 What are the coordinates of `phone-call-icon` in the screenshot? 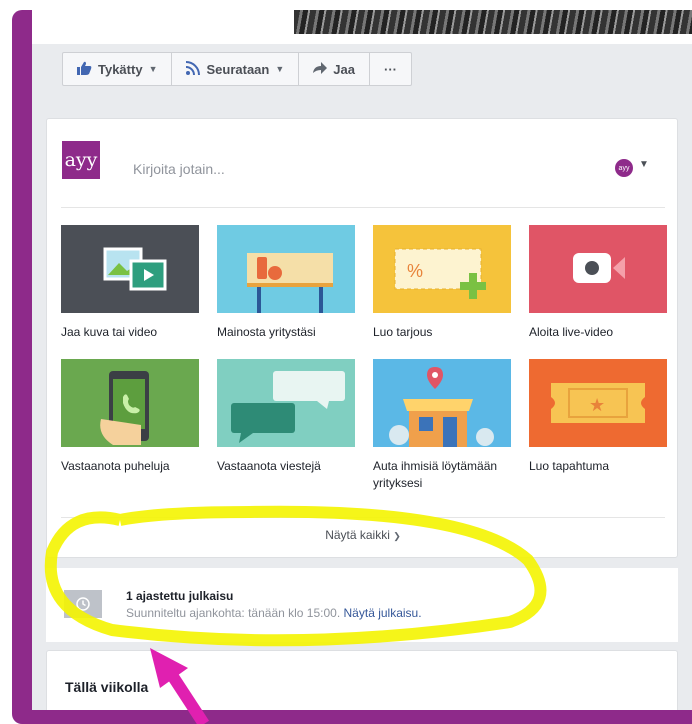 It's located at (130, 403).